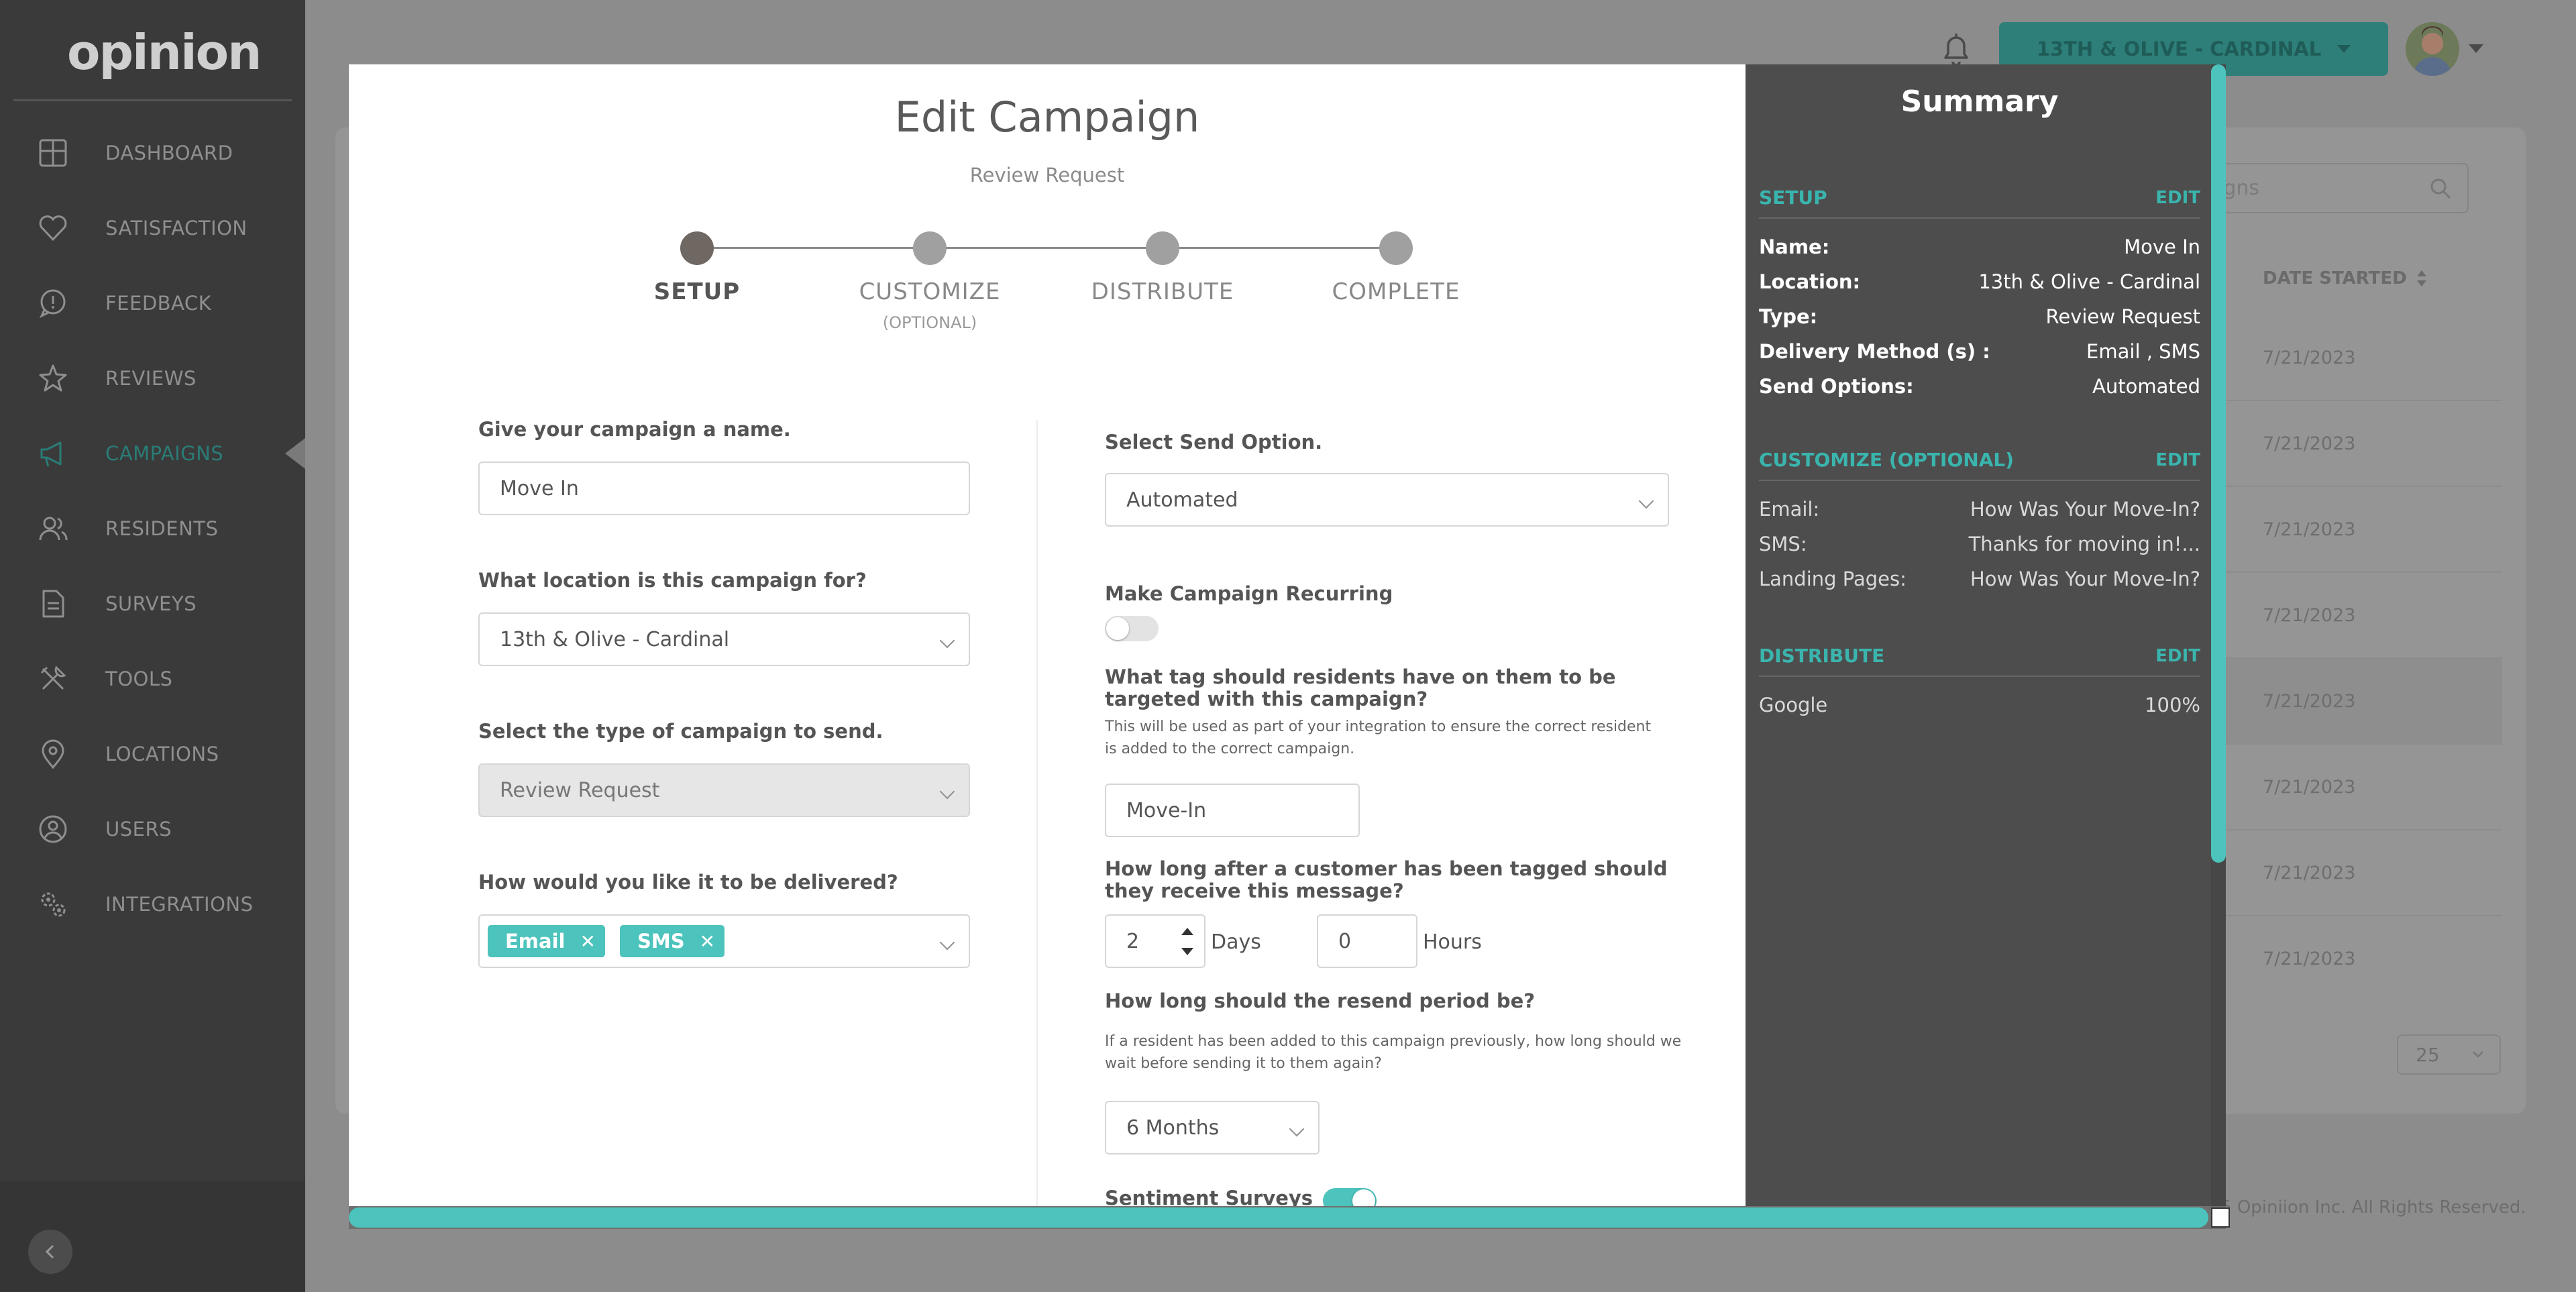 Image resolution: width=2576 pixels, height=1292 pixels. What do you see at coordinates (1187, 951) in the screenshot?
I see `decrement-icon` at bounding box center [1187, 951].